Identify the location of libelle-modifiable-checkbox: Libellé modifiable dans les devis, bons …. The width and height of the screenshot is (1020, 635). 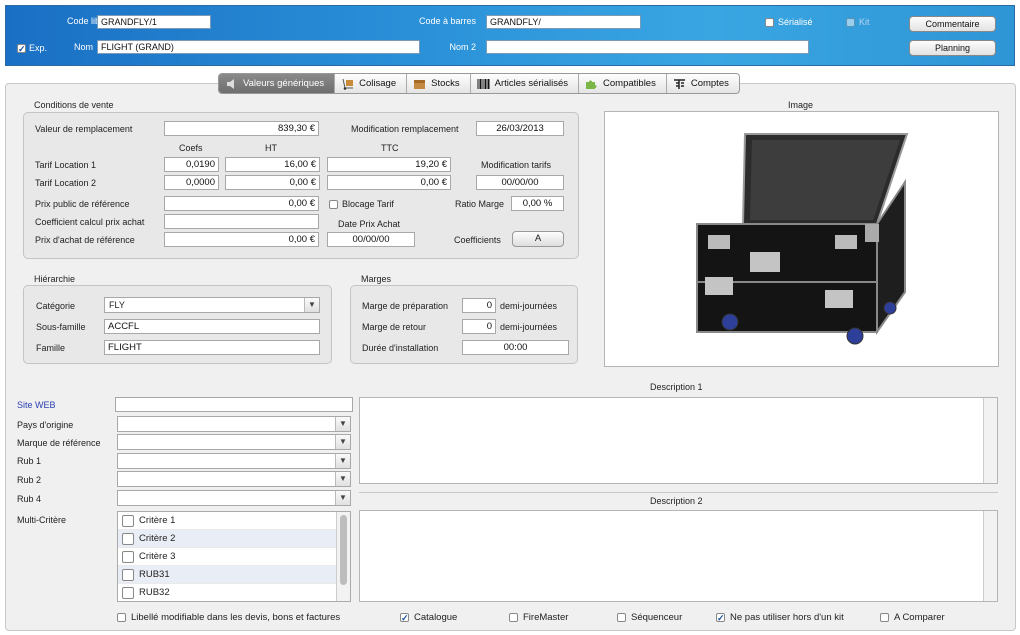
(228, 617).